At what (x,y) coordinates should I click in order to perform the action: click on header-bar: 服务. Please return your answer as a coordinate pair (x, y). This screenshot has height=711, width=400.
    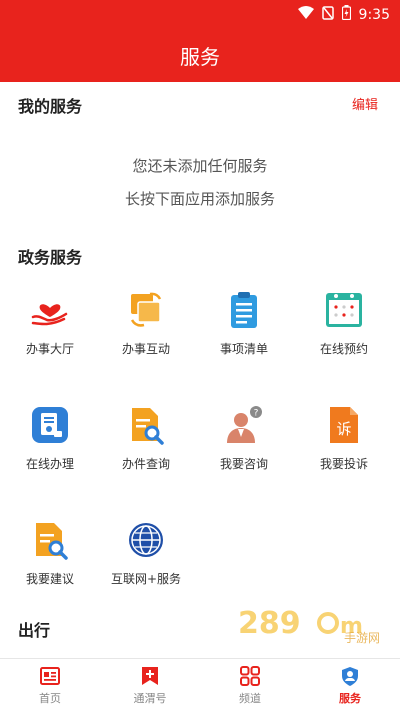
    Looking at the image, I should click on (200, 55).